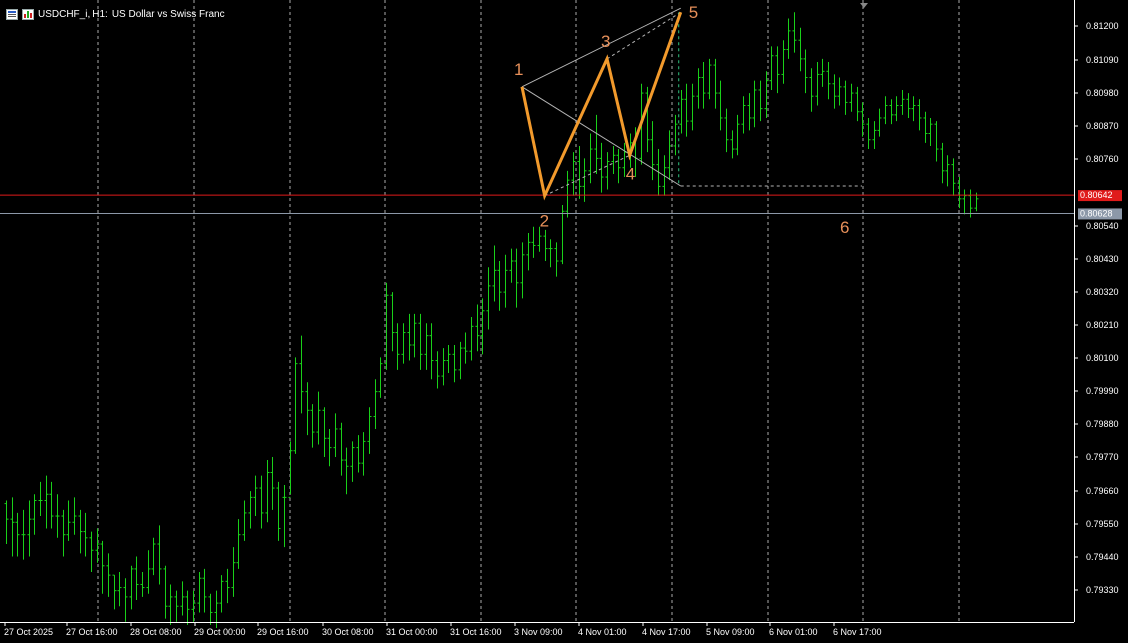 This screenshot has width=1128, height=643. What do you see at coordinates (1102, 457) in the screenshot?
I see `price-axis-label: 0.79770` at bounding box center [1102, 457].